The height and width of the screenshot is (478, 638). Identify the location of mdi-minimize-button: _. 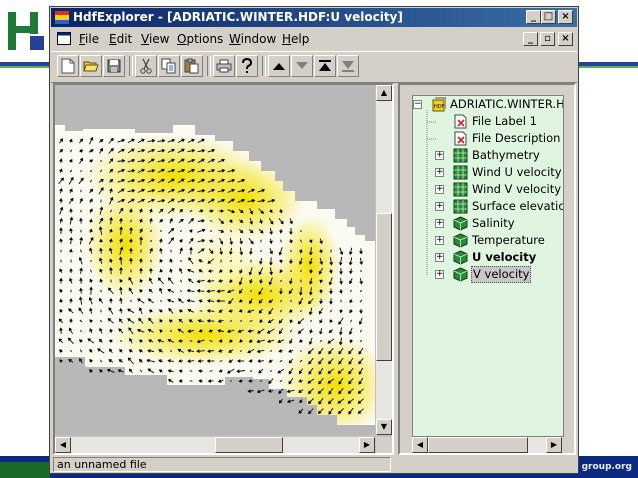
(530, 39).